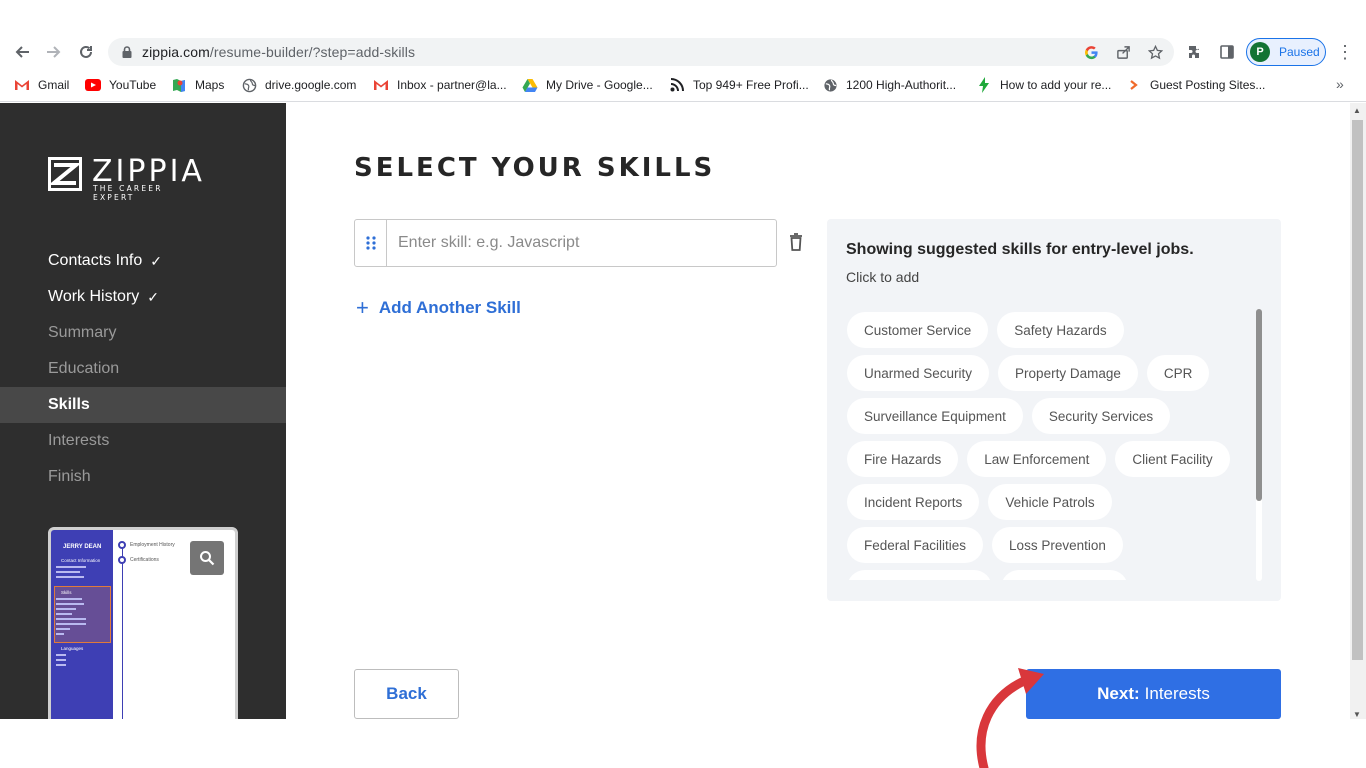  Describe the element at coordinates (918, 373) in the screenshot. I see `skill-chip: Unarmed Security` at that location.